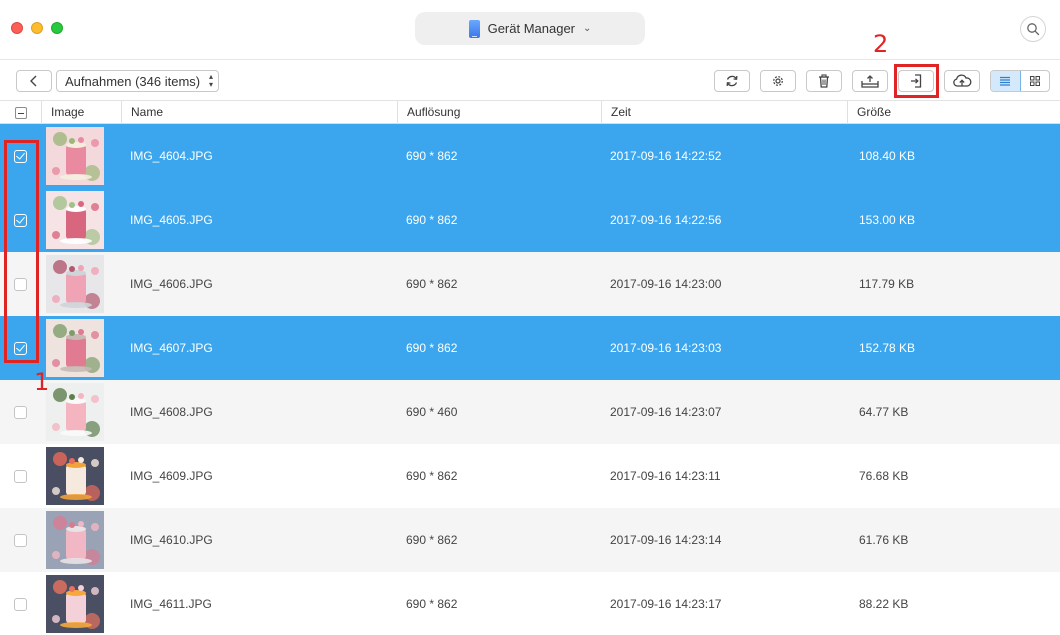 This screenshot has width=1060, height=635. Describe the element at coordinates (666, 604) in the screenshot. I see `timestamp-value: 2017-09-16 14:23:17` at that location.